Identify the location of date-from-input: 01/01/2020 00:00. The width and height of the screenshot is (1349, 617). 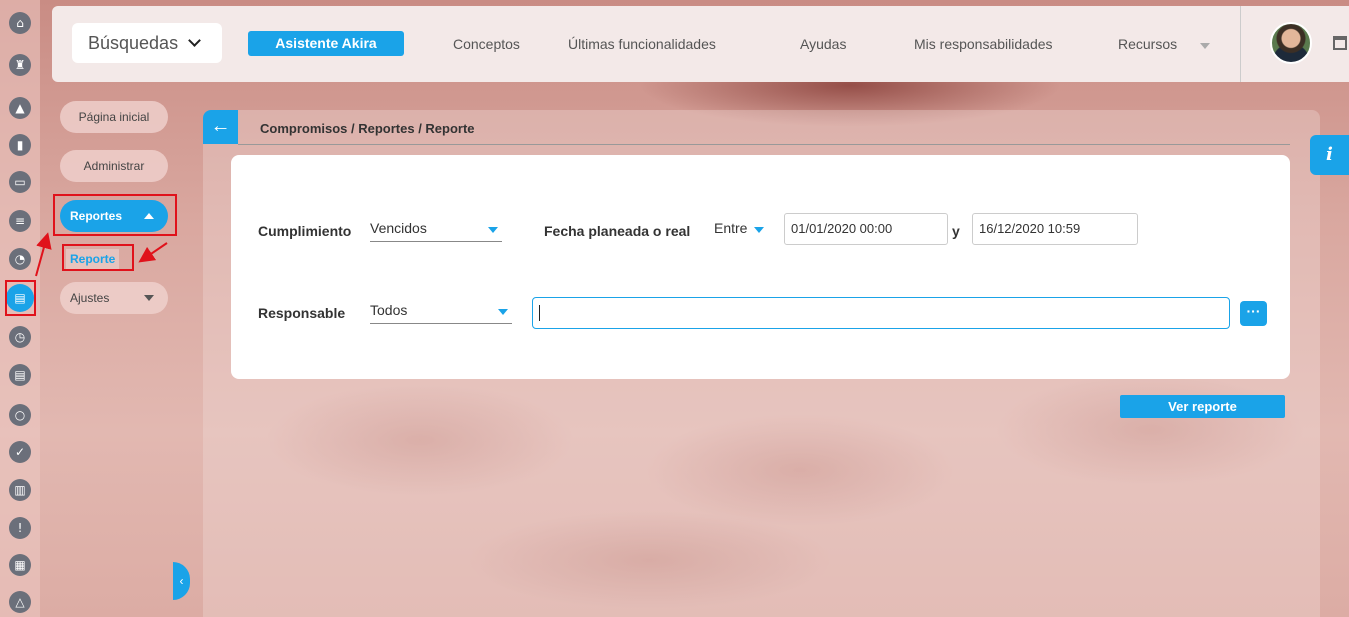
(866, 229).